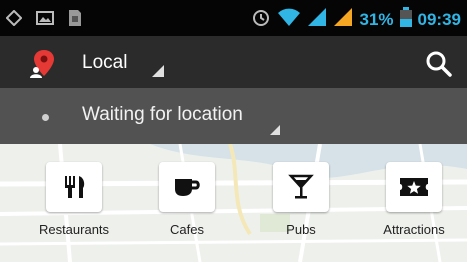 The width and height of the screenshot is (467, 262). I want to click on status-bar: 31% 09:39, so click(233, 18).